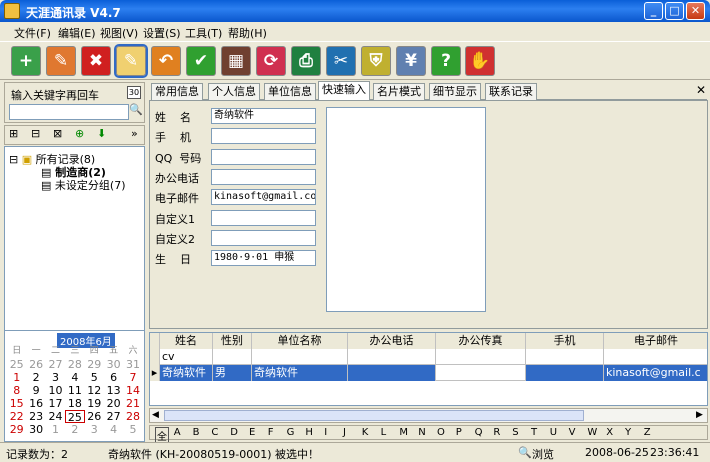 Image resolution: width=710 pixels, height=462 pixels. I want to click on calendar-day: 25, so click(75, 417).